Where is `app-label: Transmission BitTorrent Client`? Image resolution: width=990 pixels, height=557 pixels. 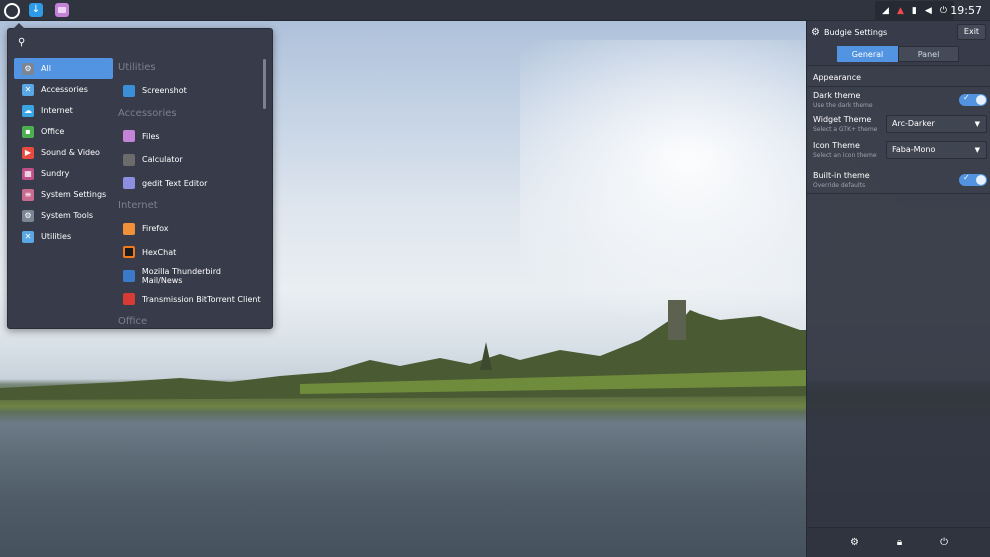
app-label: Transmission BitTorrent Client is located at coordinates (201, 299).